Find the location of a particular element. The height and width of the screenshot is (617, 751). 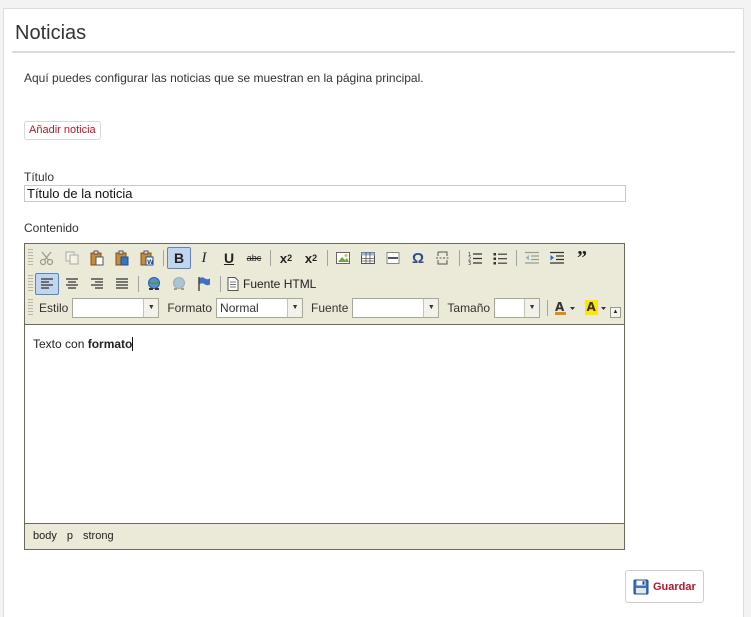

bulleted-list-button is located at coordinates (500, 258).